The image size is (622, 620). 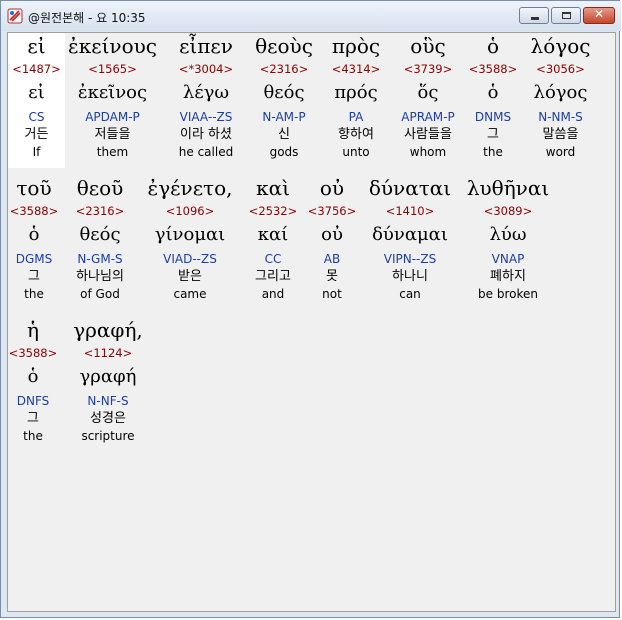 I want to click on parsing-code: APDAM-P, so click(x=112, y=117).